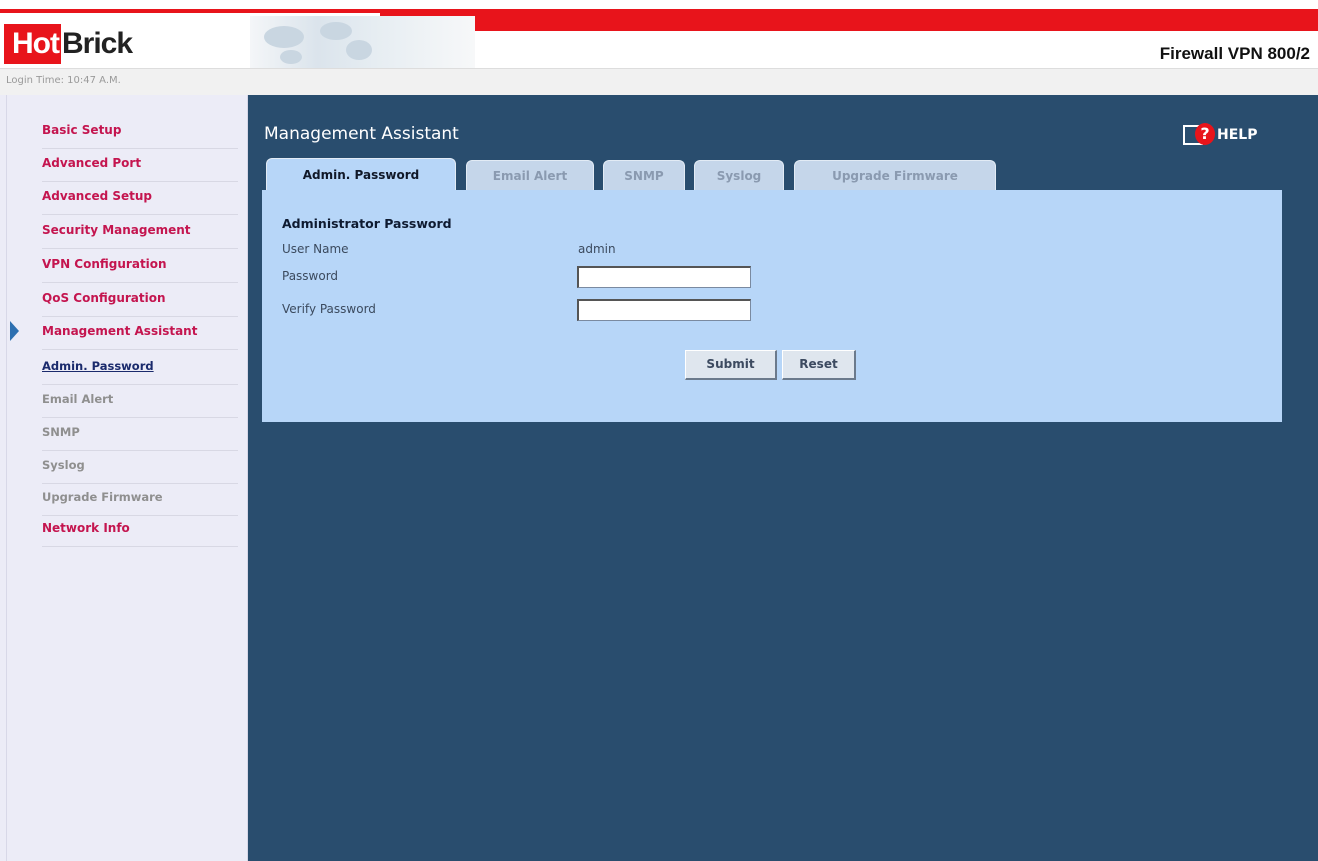  I want to click on login-strip, so click(659, 82).